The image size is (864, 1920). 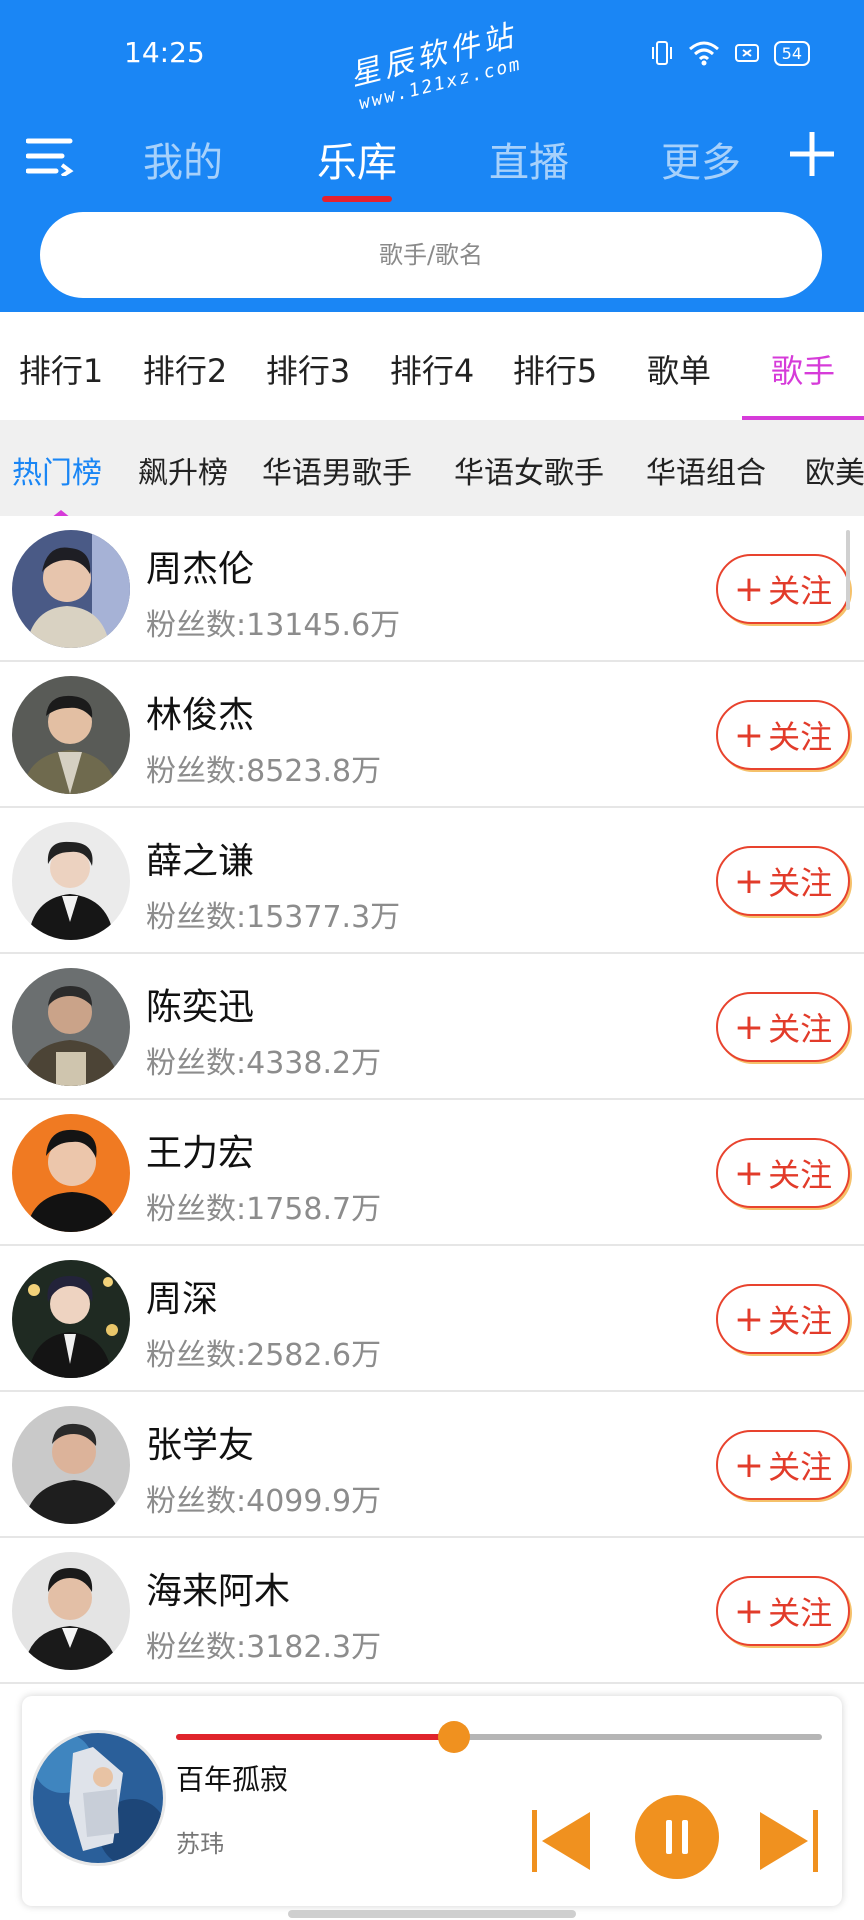 I want to click on rank-tab-5: 排行5, so click(x=555, y=369).